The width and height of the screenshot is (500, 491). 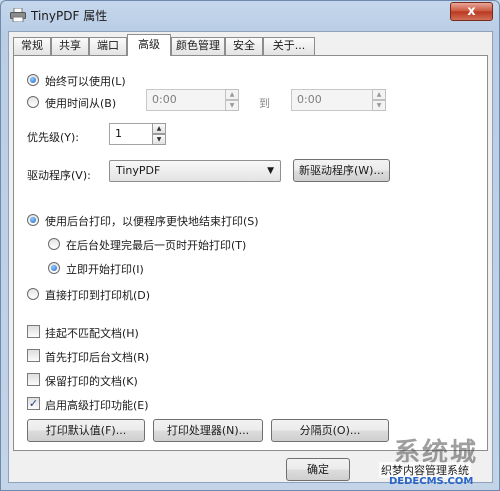 I want to click on tab-security: 安全, so click(x=244, y=46).